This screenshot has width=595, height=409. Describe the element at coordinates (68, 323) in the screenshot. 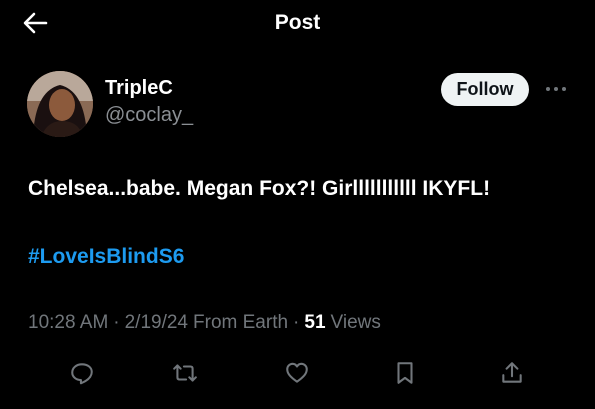

I see `post-time: 10:28 AM` at that location.